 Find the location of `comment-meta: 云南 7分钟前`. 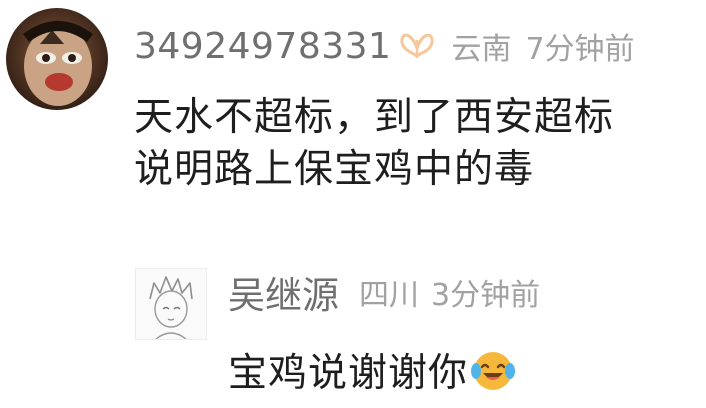

comment-meta: 云南 7分钟前 is located at coordinates (542, 46).